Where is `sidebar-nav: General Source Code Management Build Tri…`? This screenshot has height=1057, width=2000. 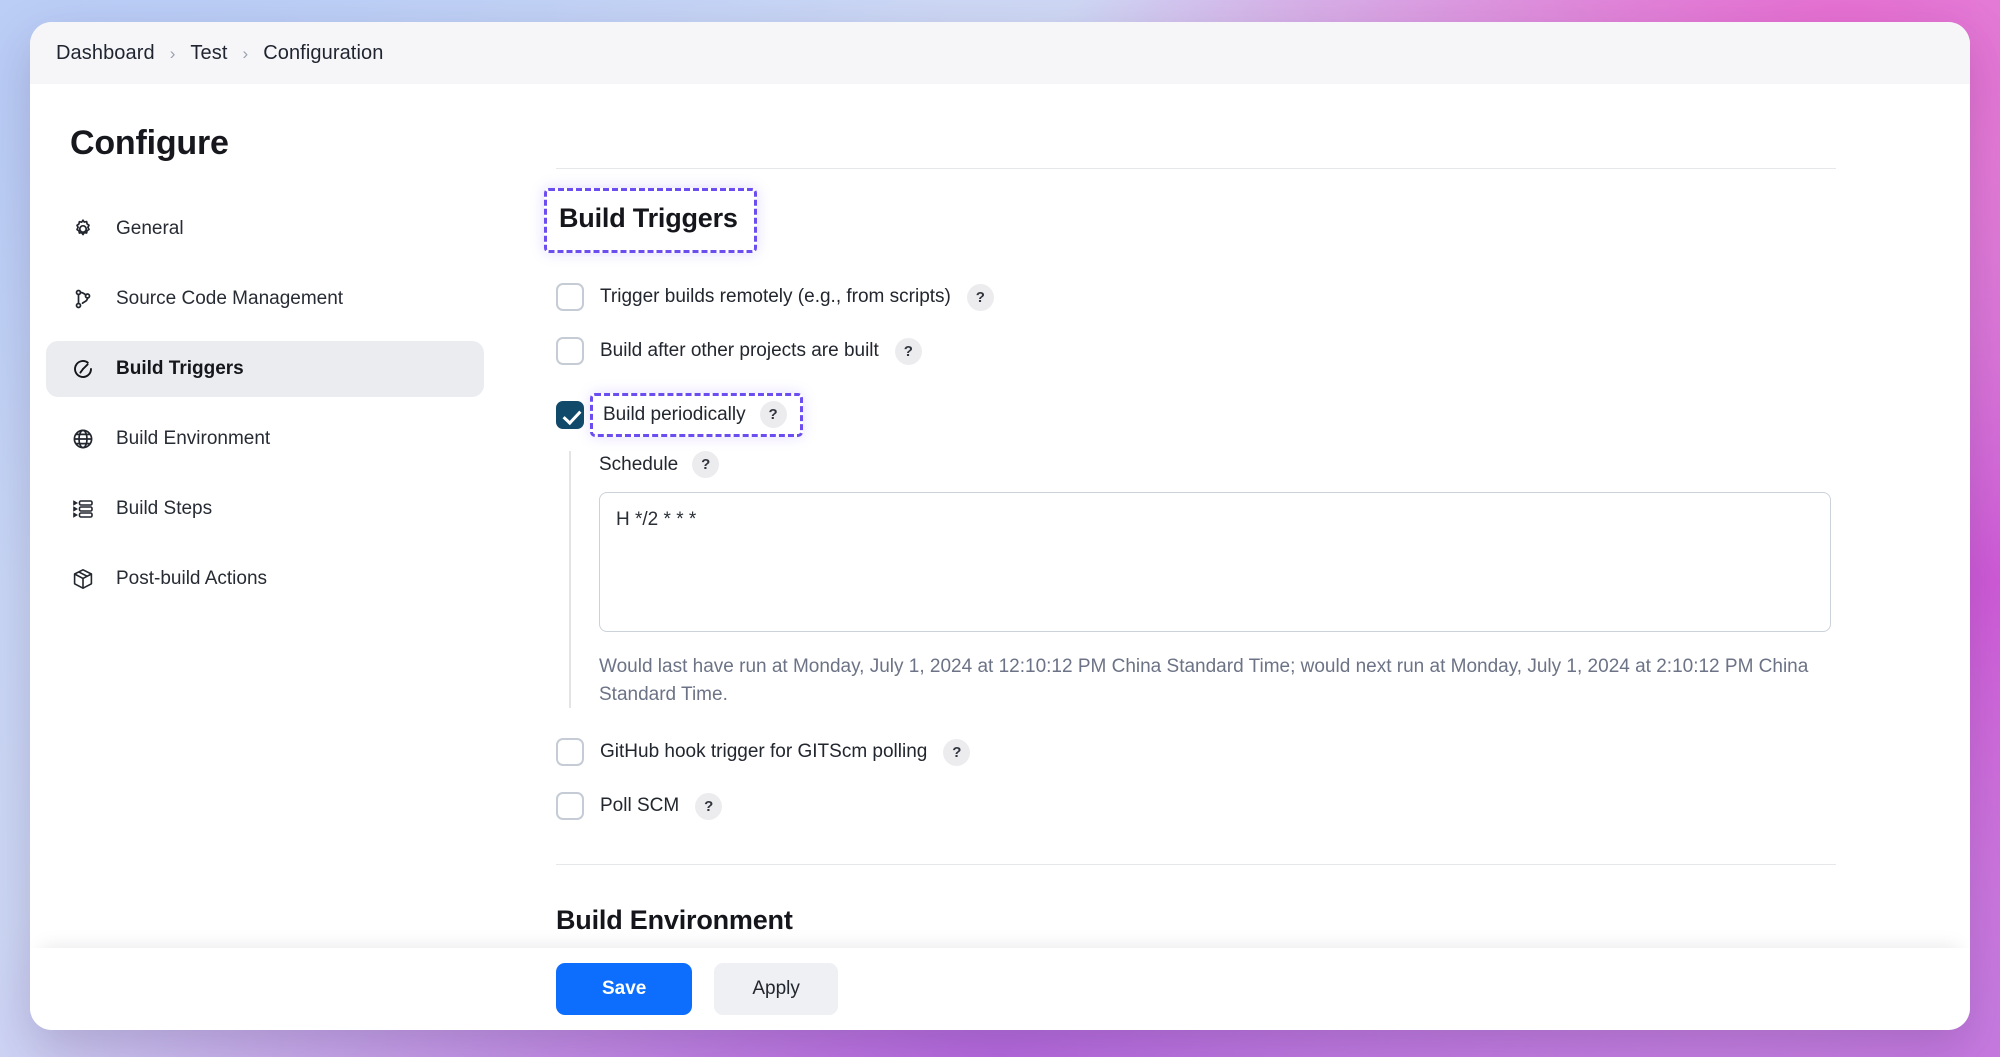 sidebar-nav: General Source Code Management Build Tri… is located at coordinates (265, 404).